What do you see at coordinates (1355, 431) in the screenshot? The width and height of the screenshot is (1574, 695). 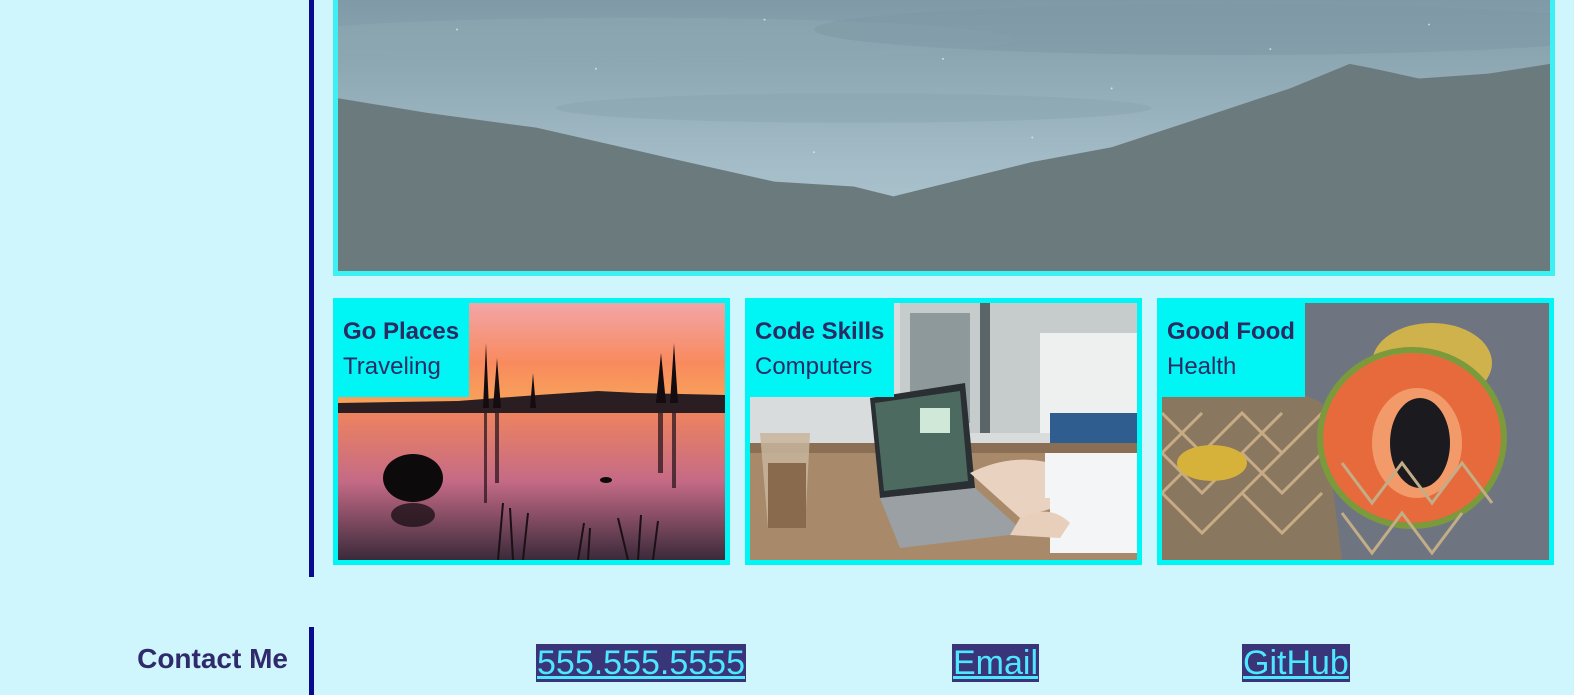 I see `card-good-food: Good Food Health` at bounding box center [1355, 431].